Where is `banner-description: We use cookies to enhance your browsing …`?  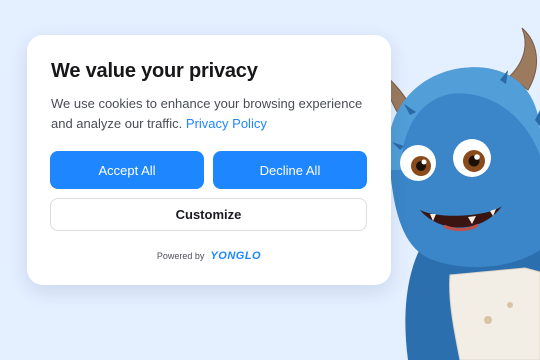 banner-description: We use cookies to enhance your browsing … is located at coordinates (210, 114).